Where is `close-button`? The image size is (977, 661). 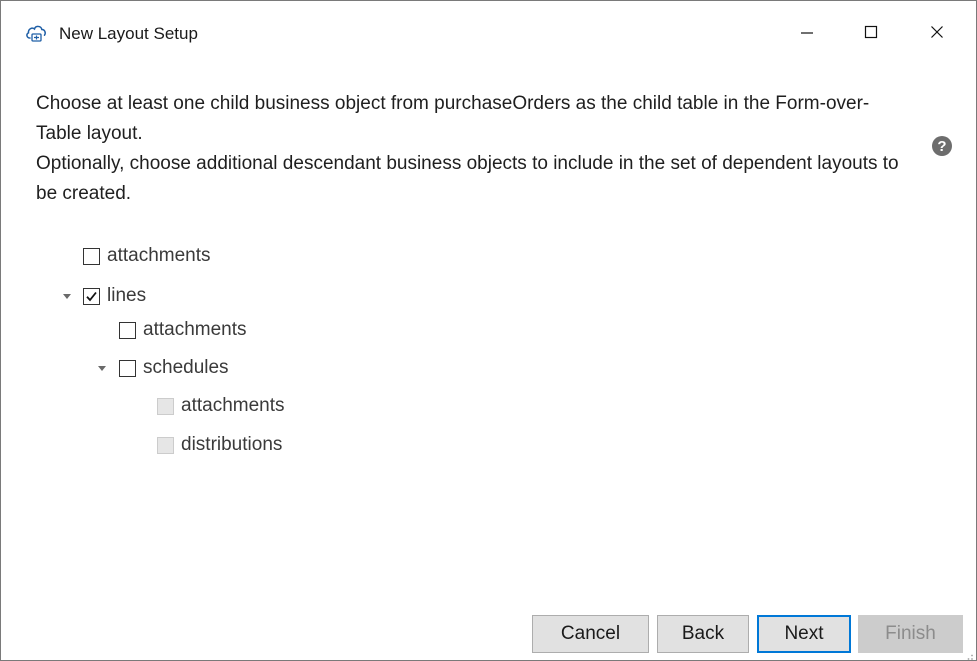
close-button is located at coordinates (937, 32).